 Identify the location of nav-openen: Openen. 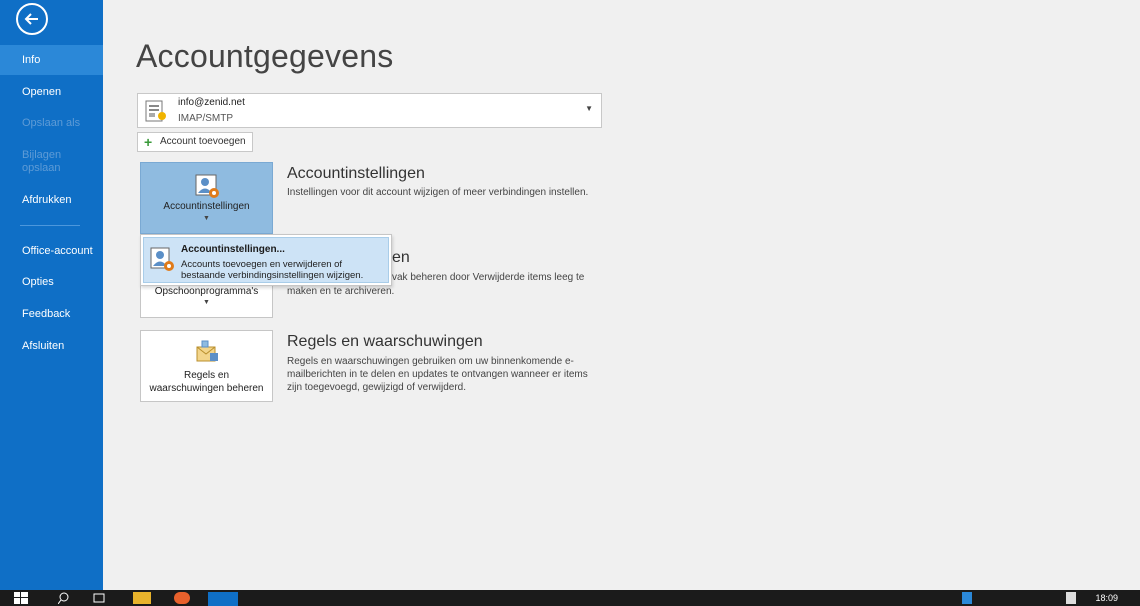
(51, 92).